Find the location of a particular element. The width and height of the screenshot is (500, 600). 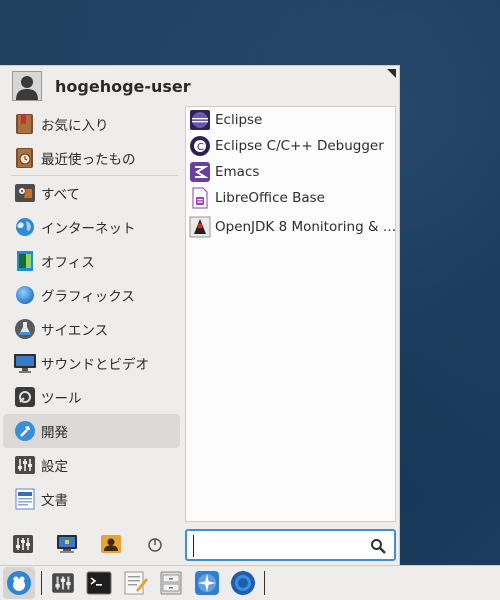

category-label: オフィス is located at coordinates (68, 263).